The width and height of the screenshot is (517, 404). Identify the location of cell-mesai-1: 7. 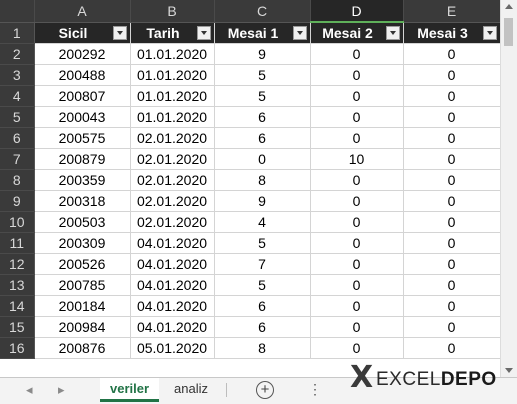
(262, 264).